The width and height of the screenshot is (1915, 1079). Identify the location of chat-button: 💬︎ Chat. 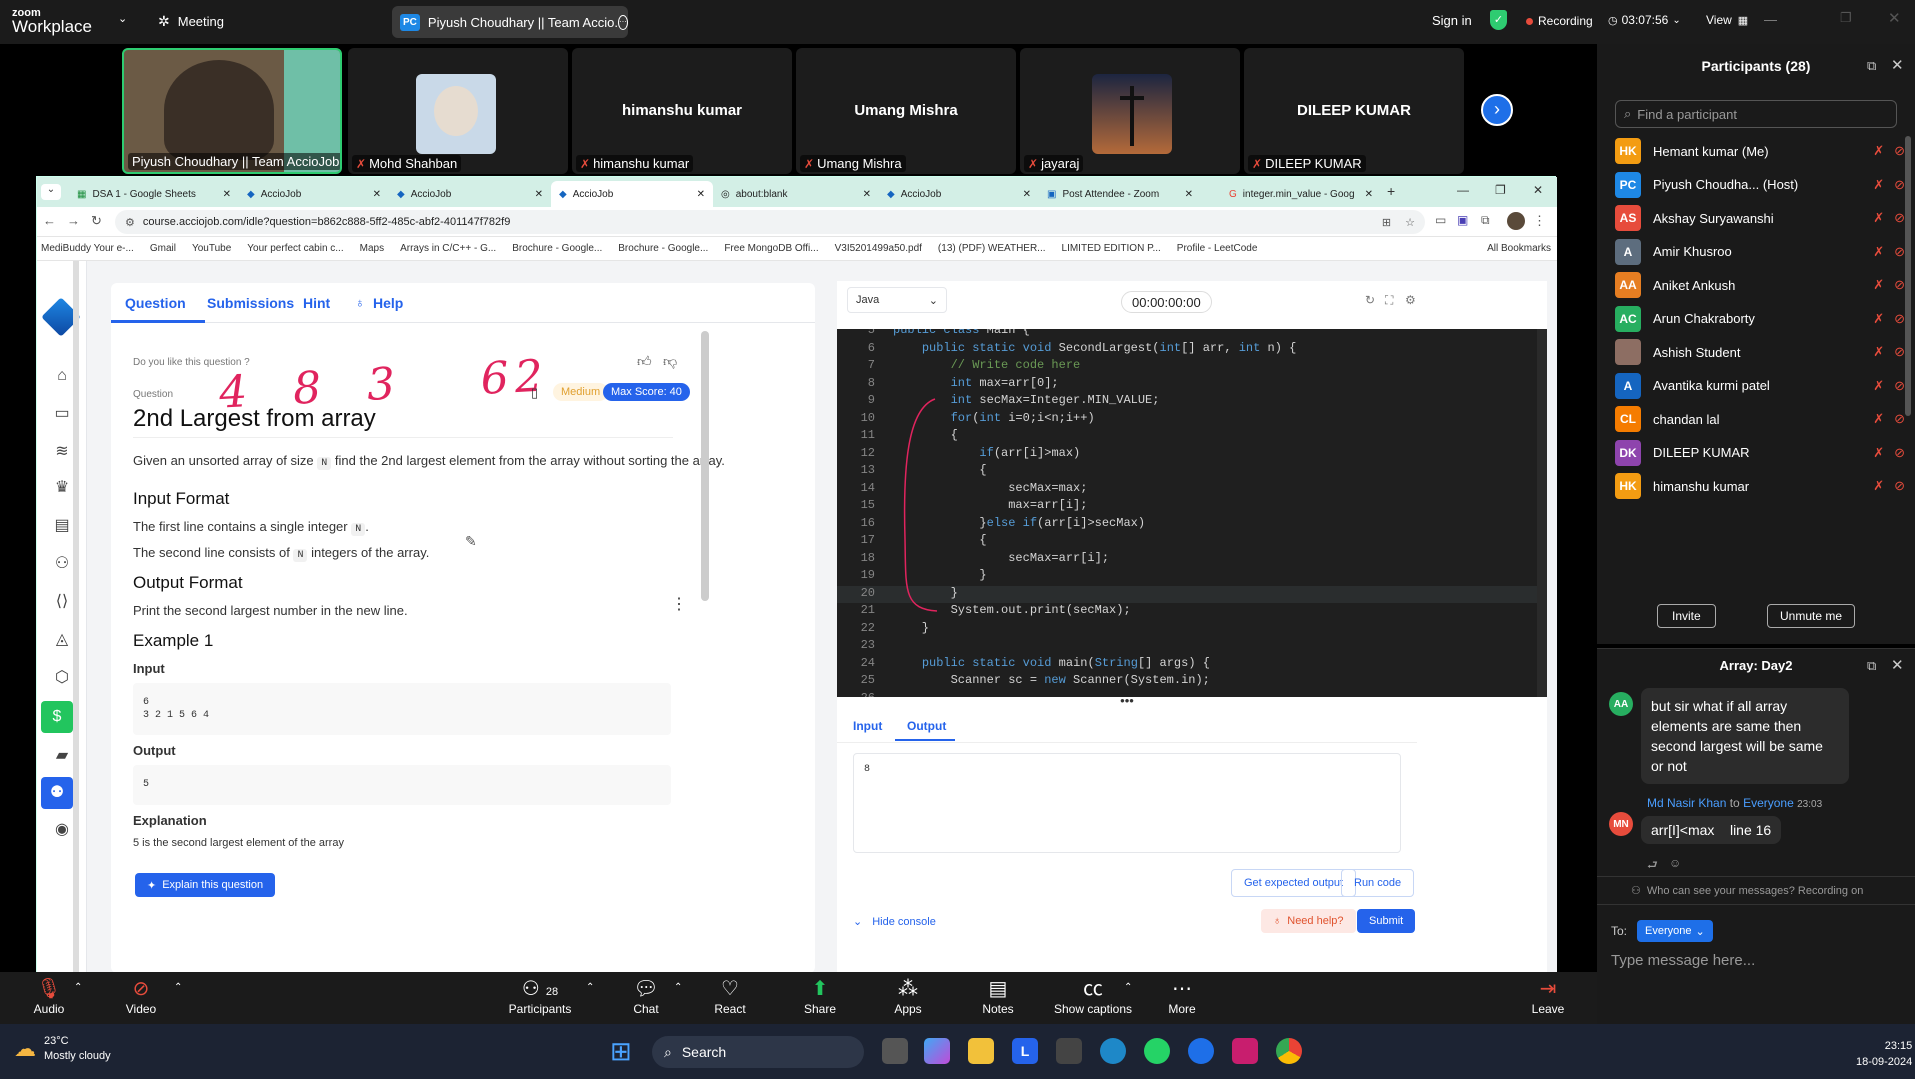
(646, 996).